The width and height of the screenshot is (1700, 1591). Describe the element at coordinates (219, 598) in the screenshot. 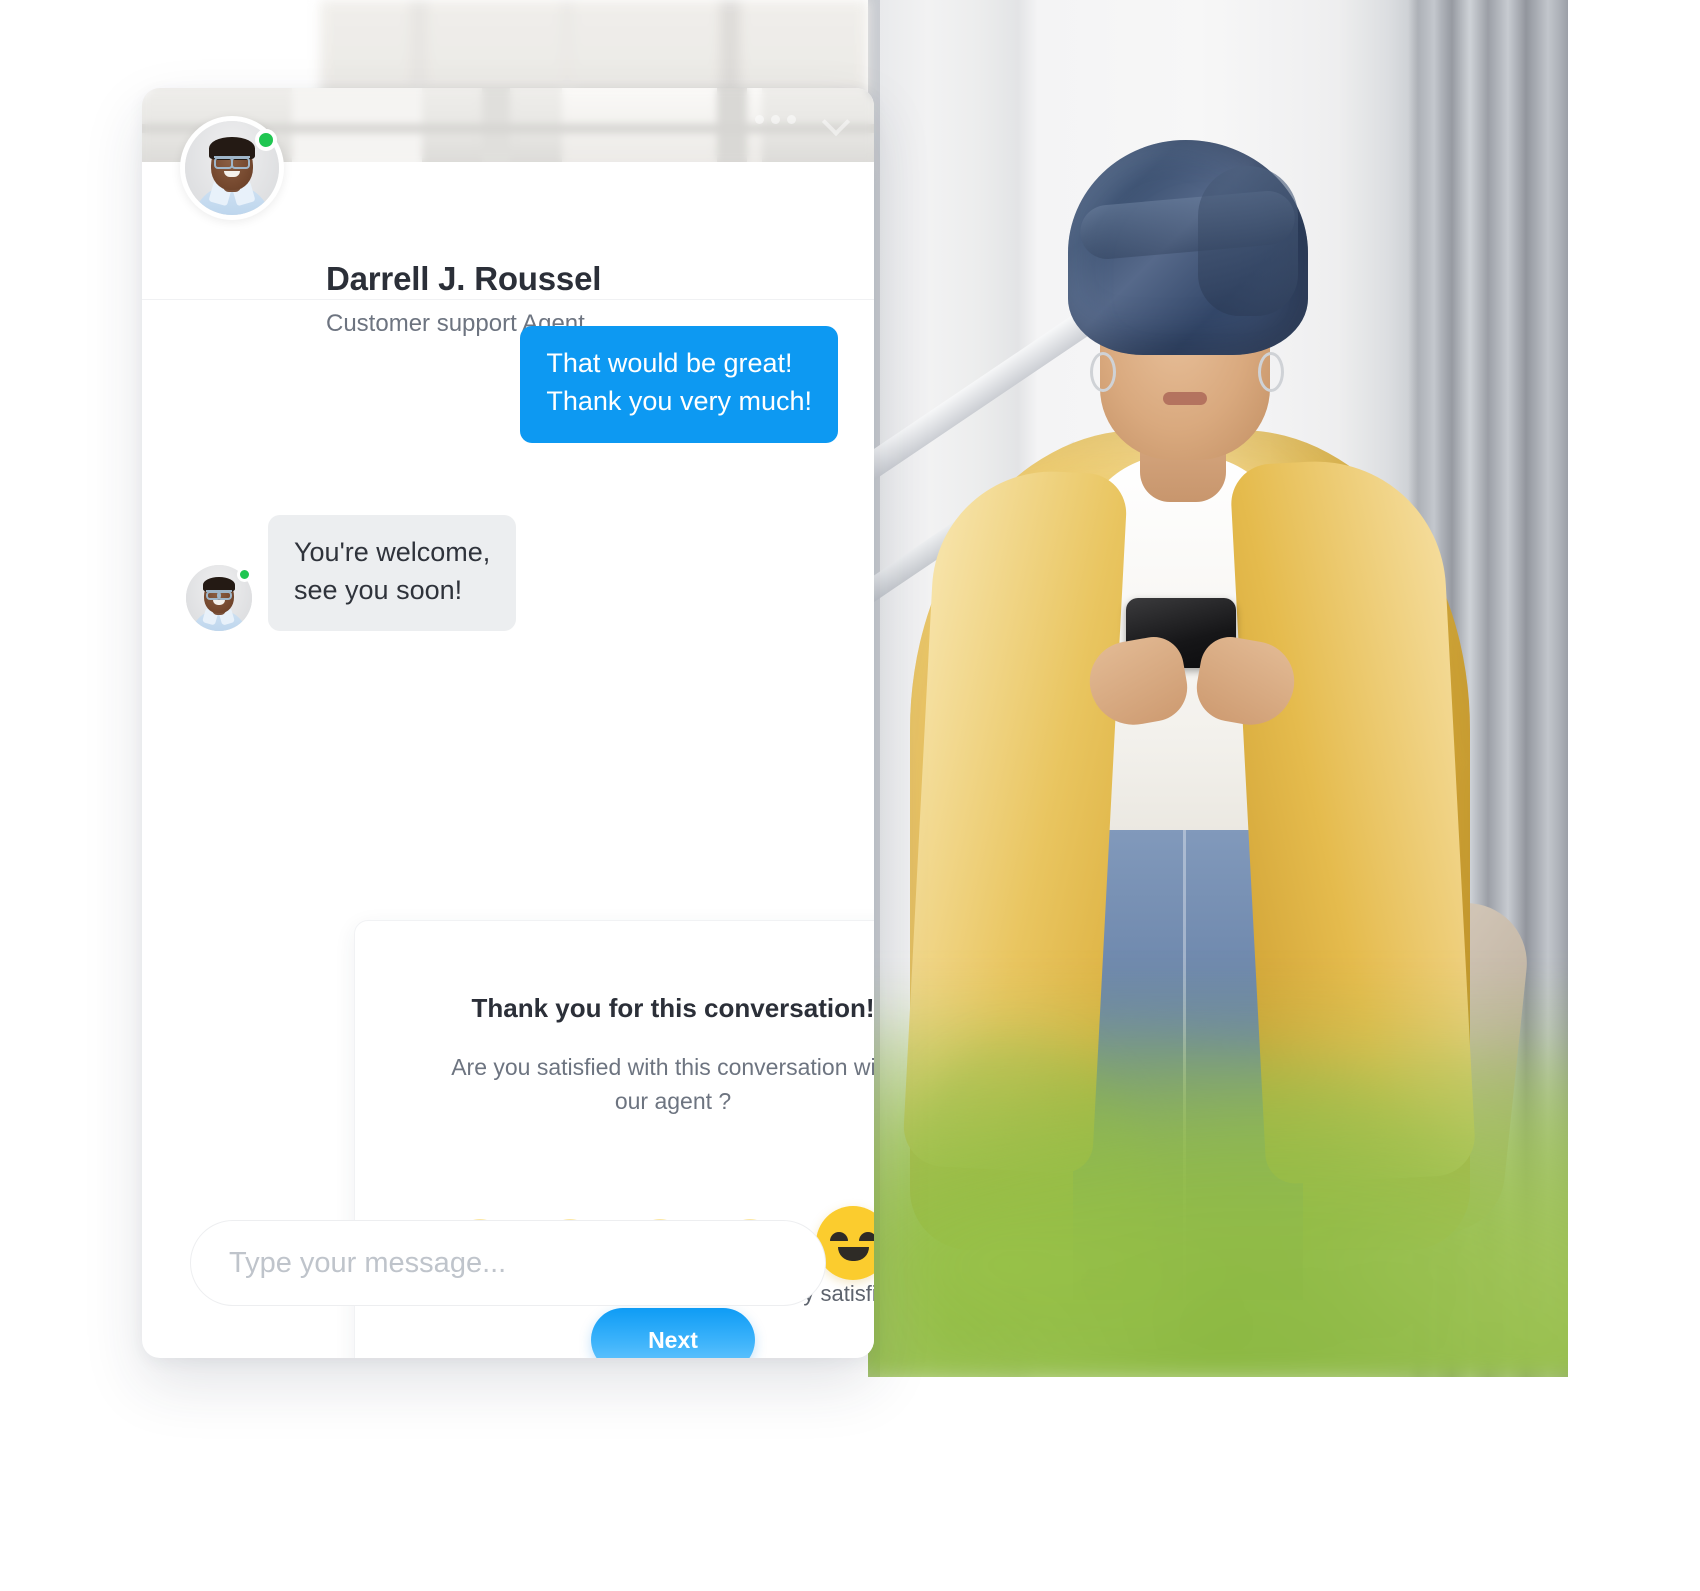

I see `agent-avatar-small` at that location.